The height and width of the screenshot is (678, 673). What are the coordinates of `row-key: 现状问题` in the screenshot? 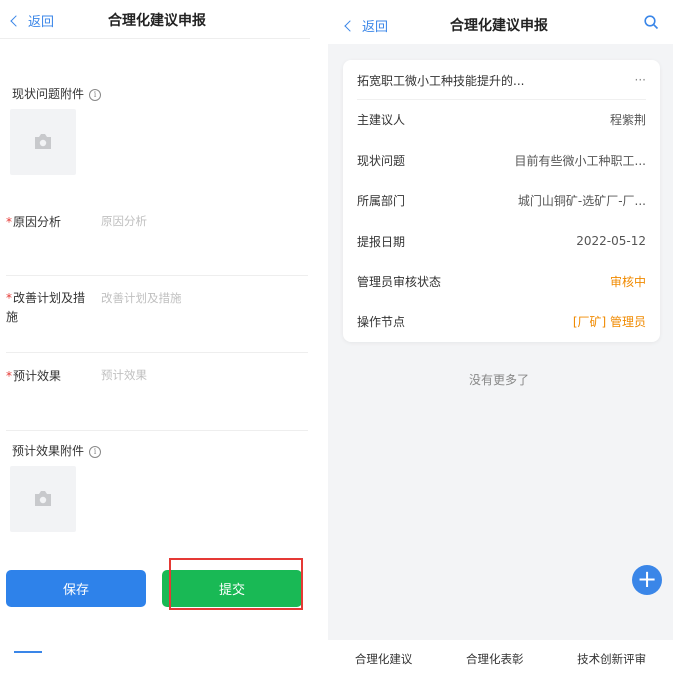 It's located at (381, 160).